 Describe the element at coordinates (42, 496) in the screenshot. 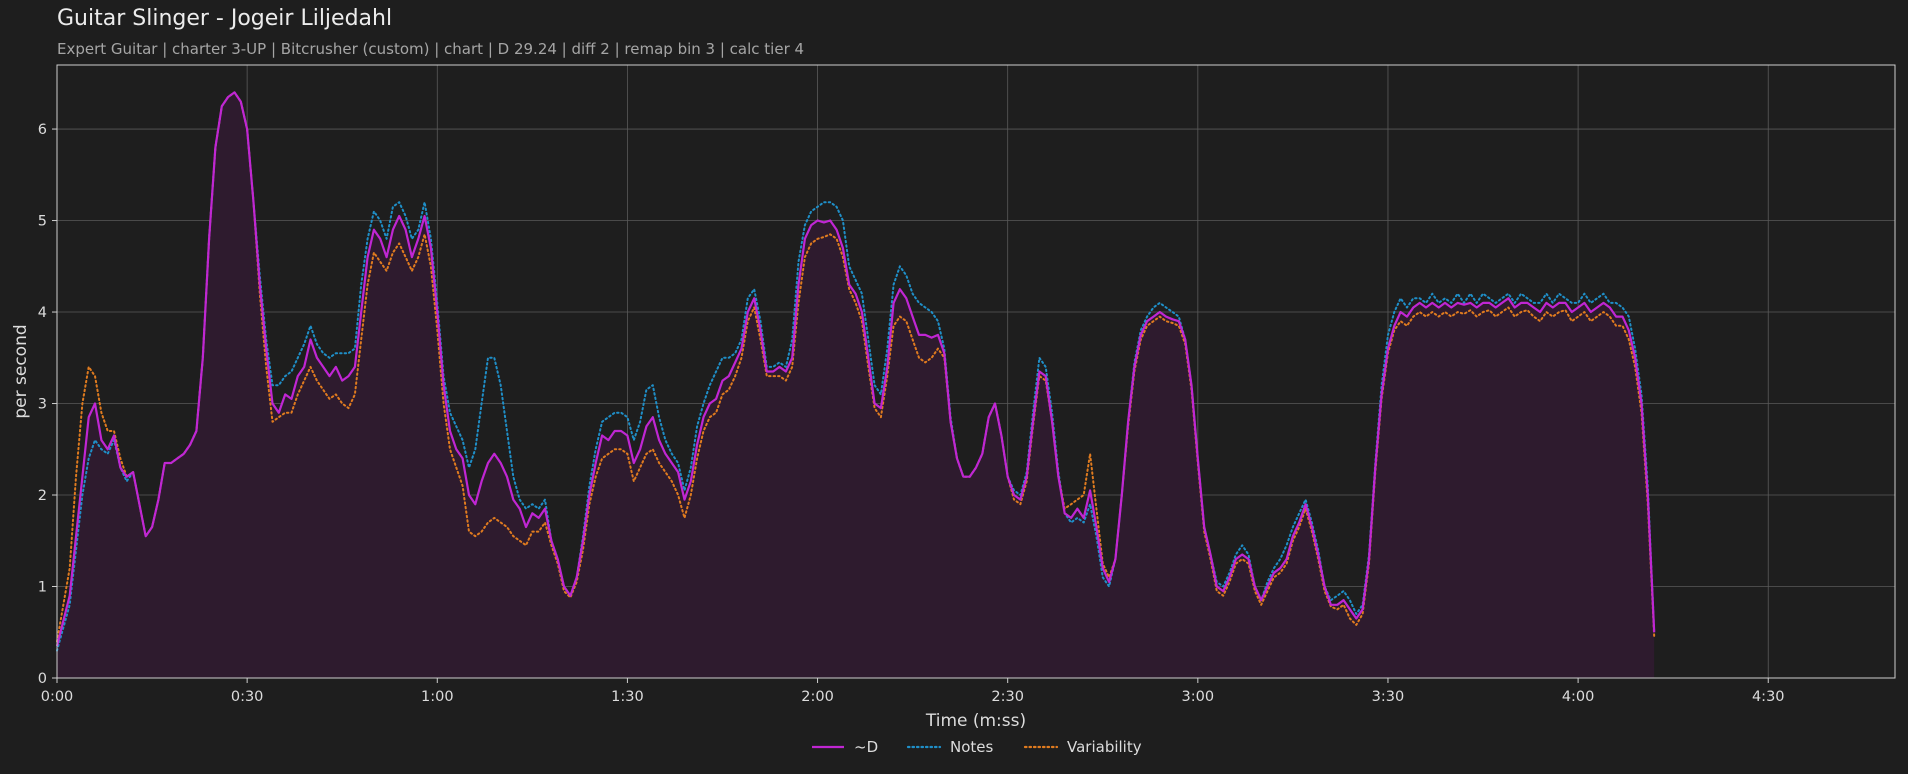

I see `y-tick-label: 2` at that location.